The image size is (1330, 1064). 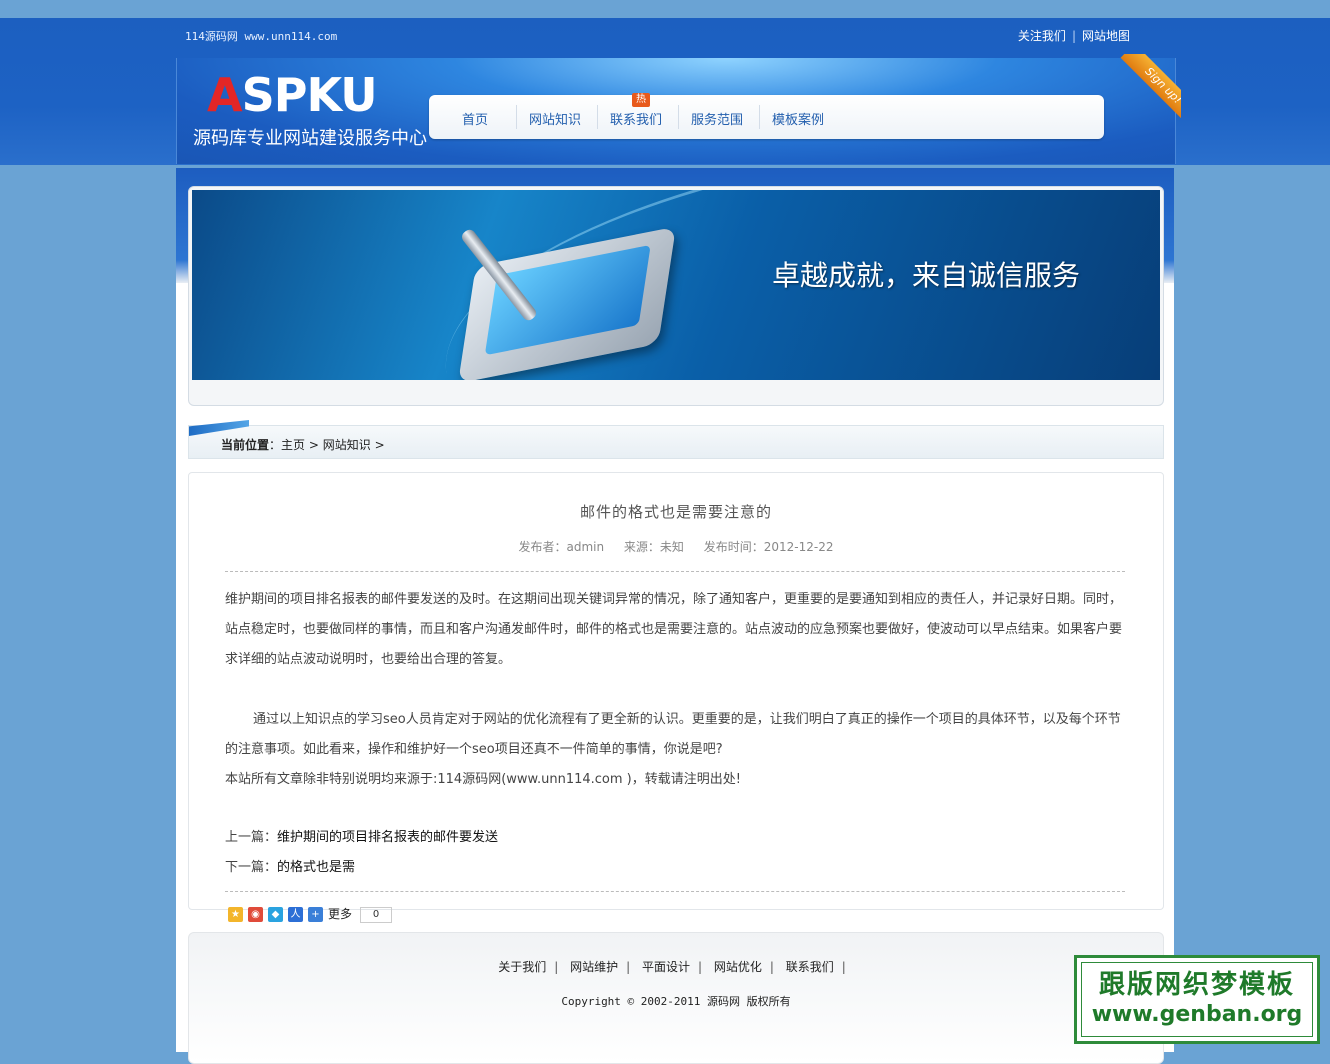 I want to click on plus-icon: +, so click(x=315, y=914).